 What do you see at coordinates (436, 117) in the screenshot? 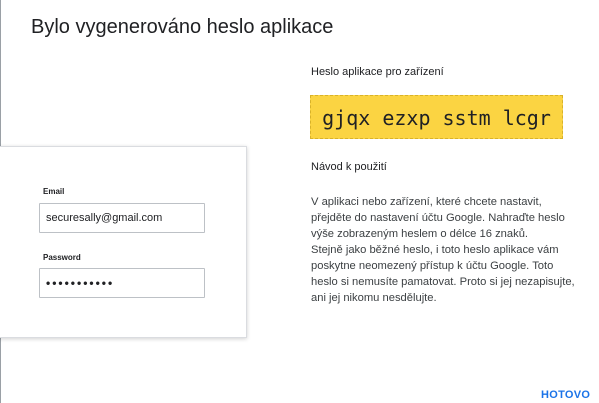
I see `app-password-value: gjqx ezxp sstm lcgr` at bounding box center [436, 117].